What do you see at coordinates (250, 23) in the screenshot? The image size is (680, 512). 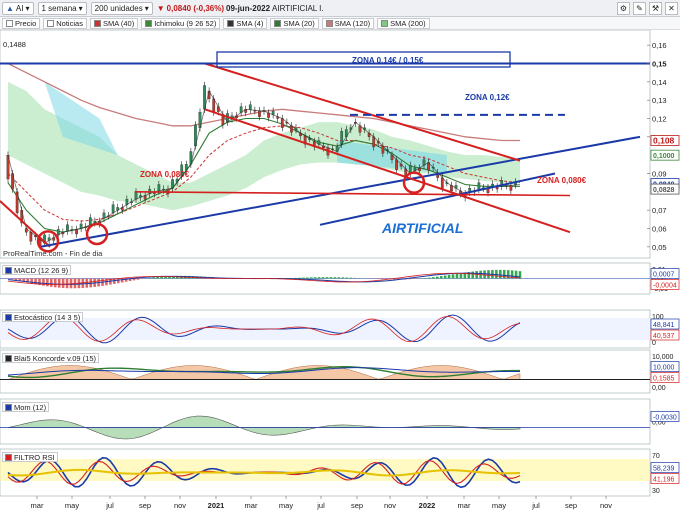 I see `indicator-label: SMA (4)` at bounding box center [250, 23].